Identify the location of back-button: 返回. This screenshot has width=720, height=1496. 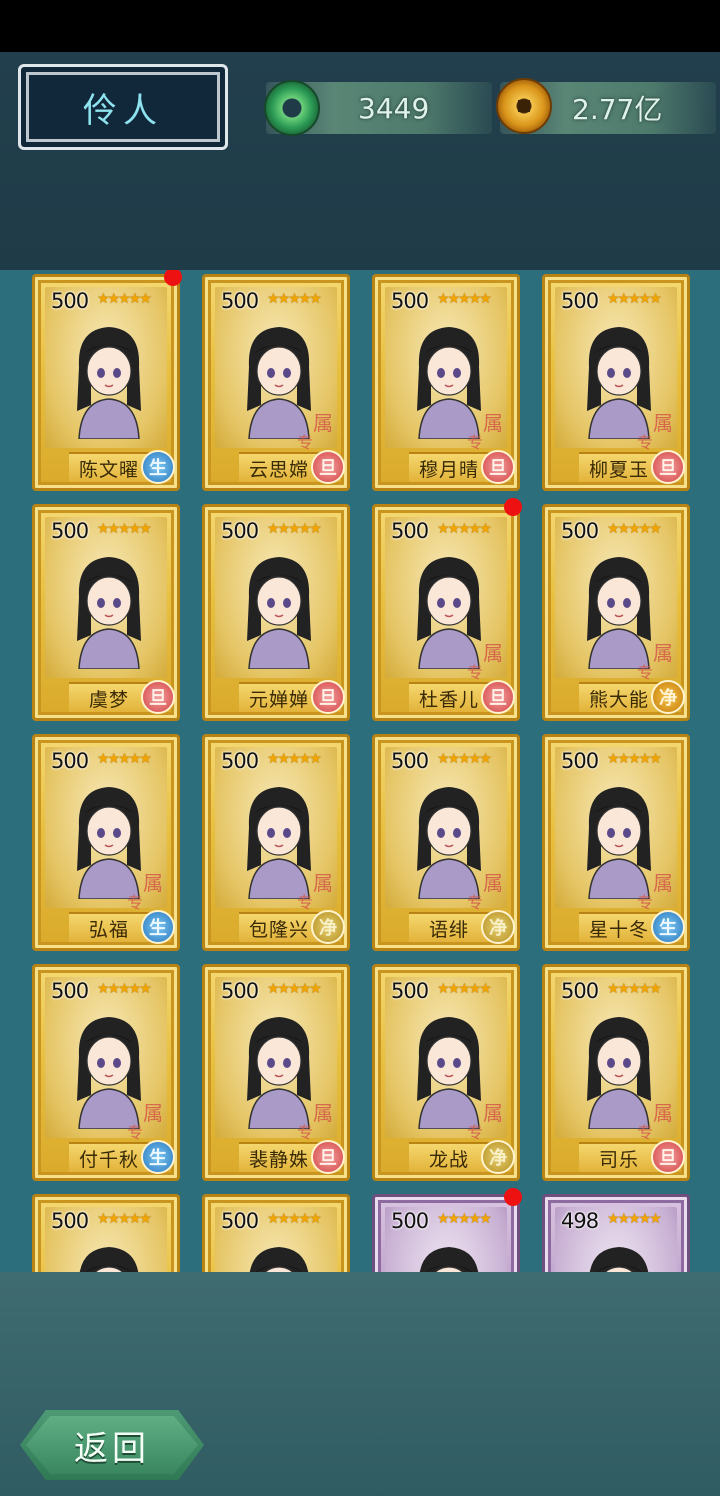
(112, 1445).